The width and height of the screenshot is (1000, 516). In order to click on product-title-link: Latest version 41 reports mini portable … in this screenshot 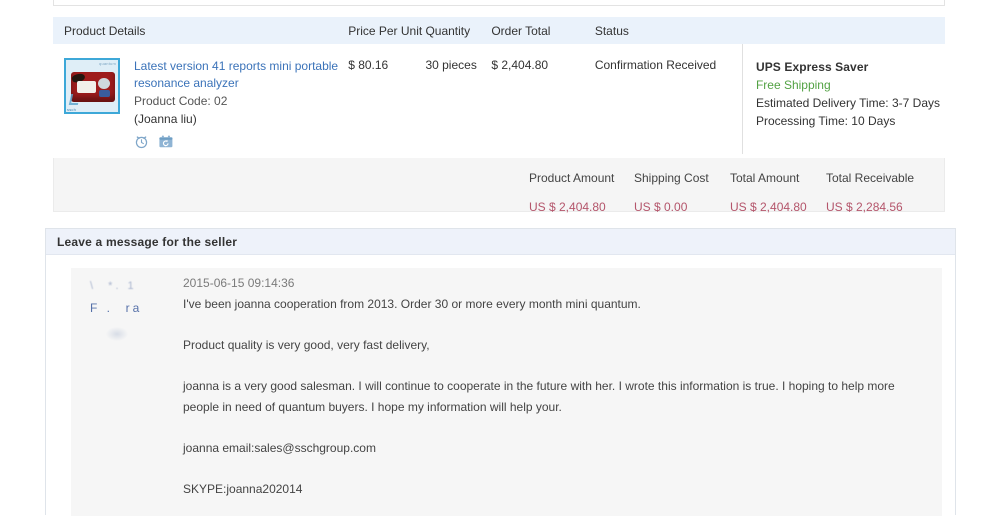, I will do `click(240, 75)`.